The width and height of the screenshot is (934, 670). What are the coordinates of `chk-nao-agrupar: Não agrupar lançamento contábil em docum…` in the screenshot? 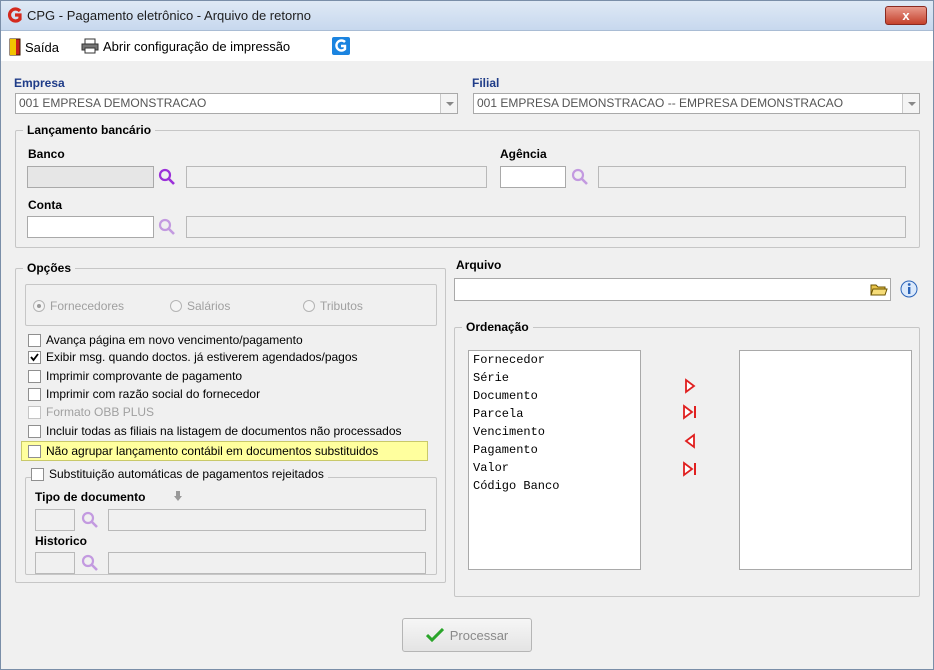 It's located at (203, 451).